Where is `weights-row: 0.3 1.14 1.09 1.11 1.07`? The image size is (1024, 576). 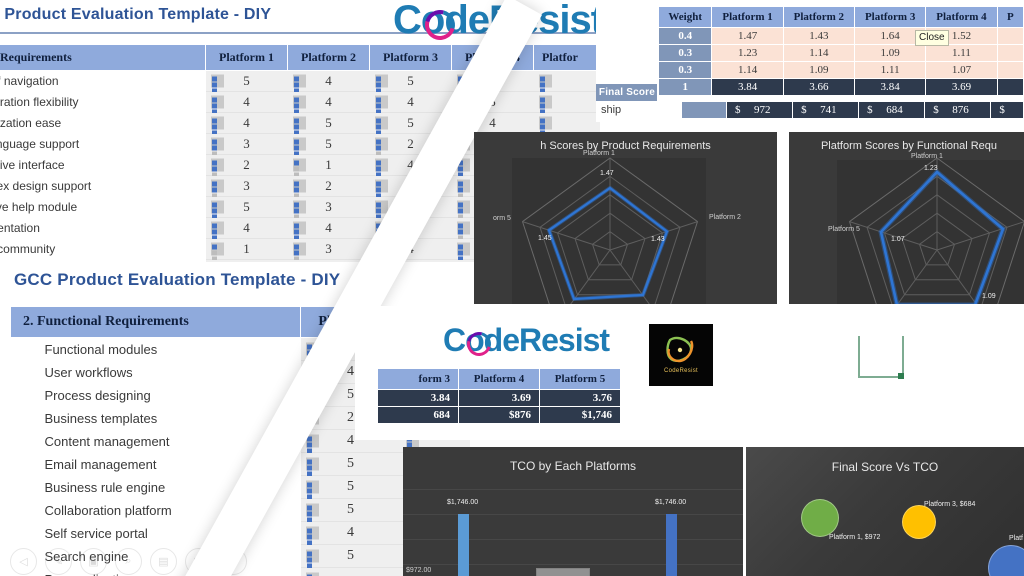 weights-row: 0.3 1.14 1.09 1.11 1.07 is located at coordinates (840, 70).